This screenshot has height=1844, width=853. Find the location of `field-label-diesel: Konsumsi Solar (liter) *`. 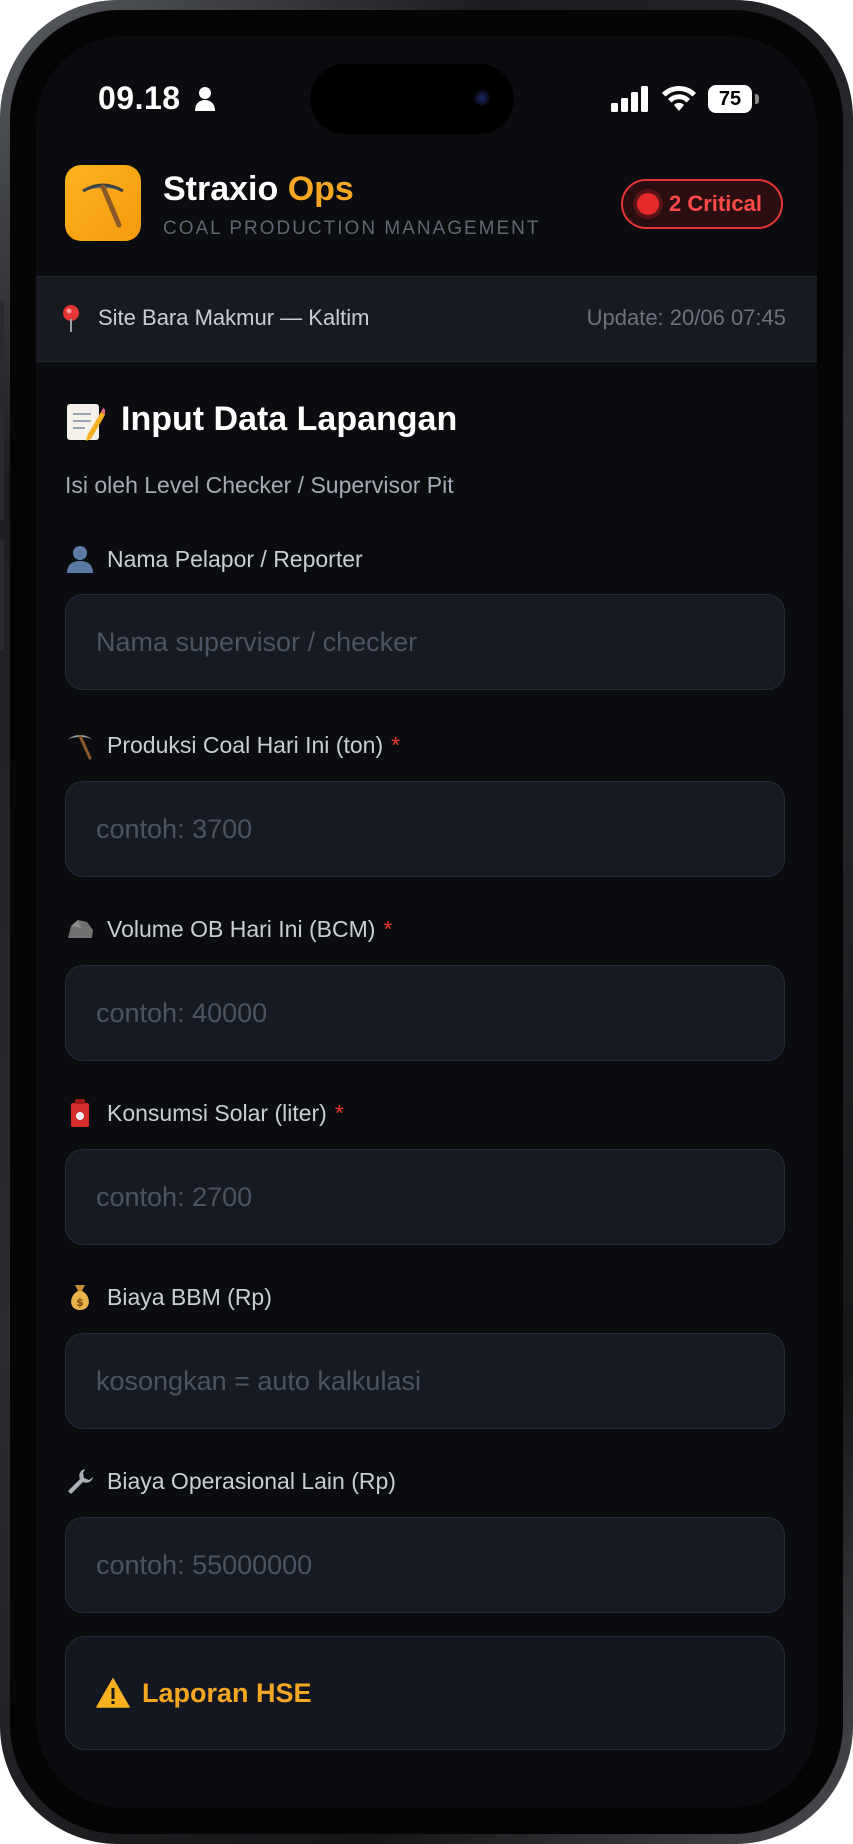

field-label-diesel: Konsumsi Solar (liter) * is located at coordinates (204, 1113).